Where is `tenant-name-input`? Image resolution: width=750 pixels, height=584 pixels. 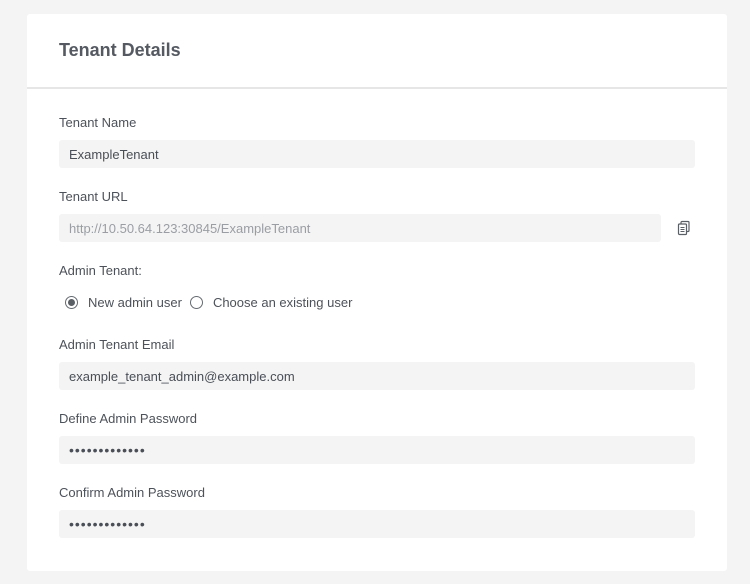 tenant-name-input is located at coordinates (377, 154).